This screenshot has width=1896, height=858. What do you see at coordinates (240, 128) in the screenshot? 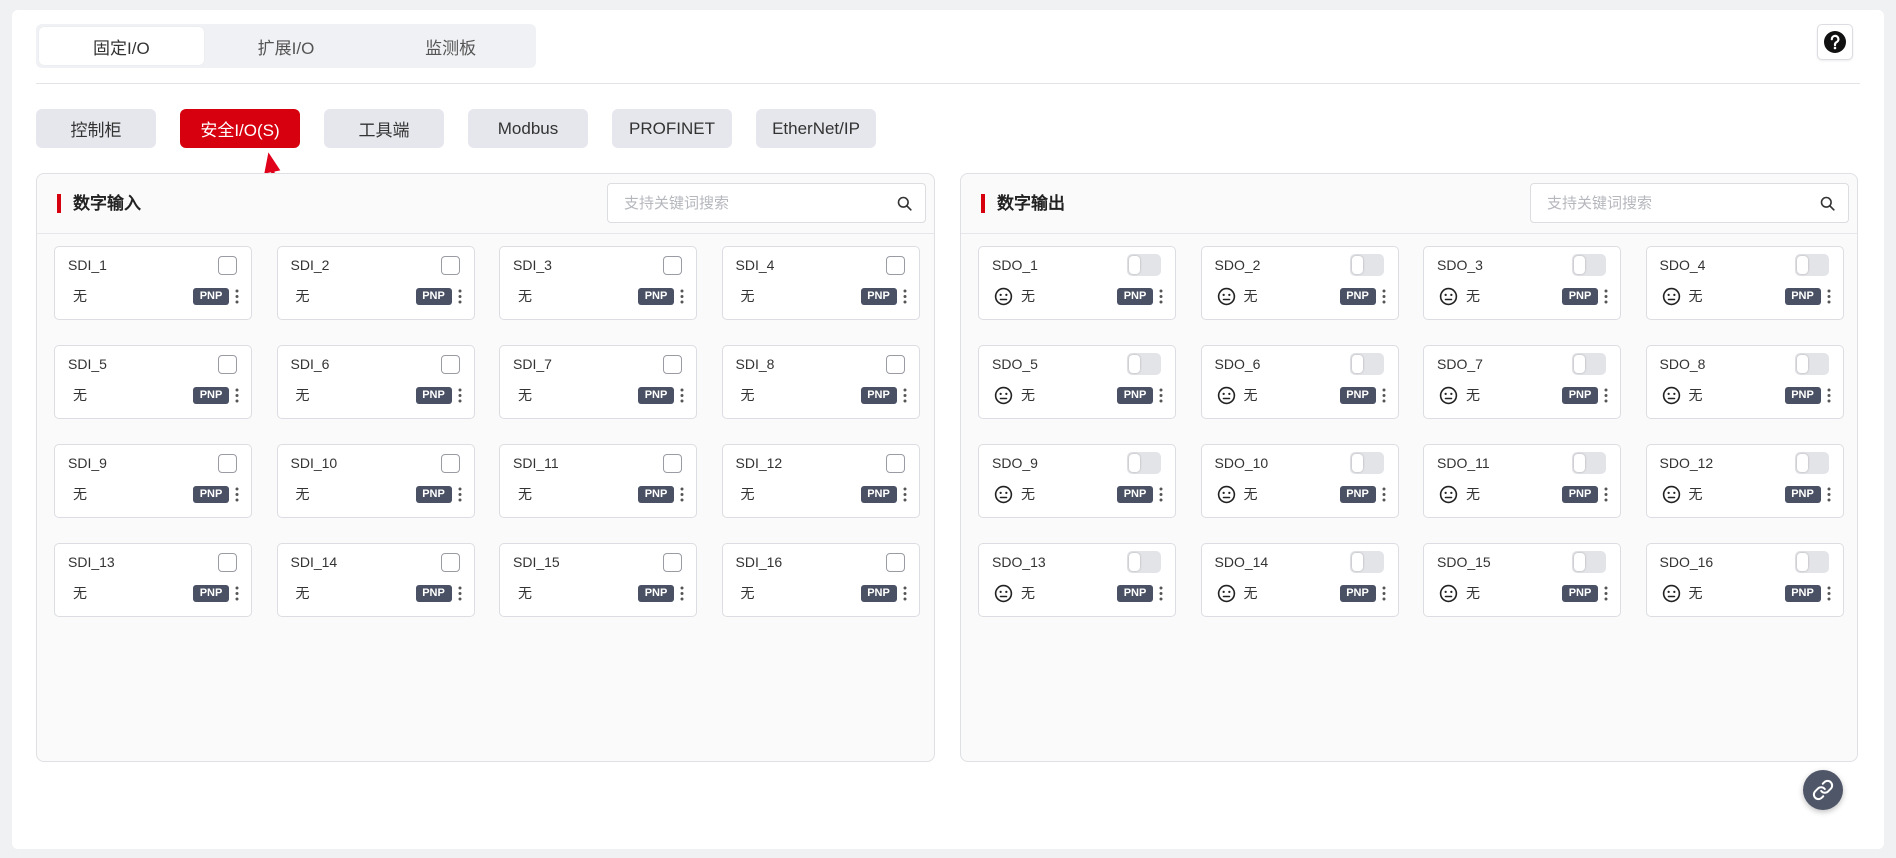
I see `tab-safety-io: 安全I/O(S)` at bounding box center [240, 128].